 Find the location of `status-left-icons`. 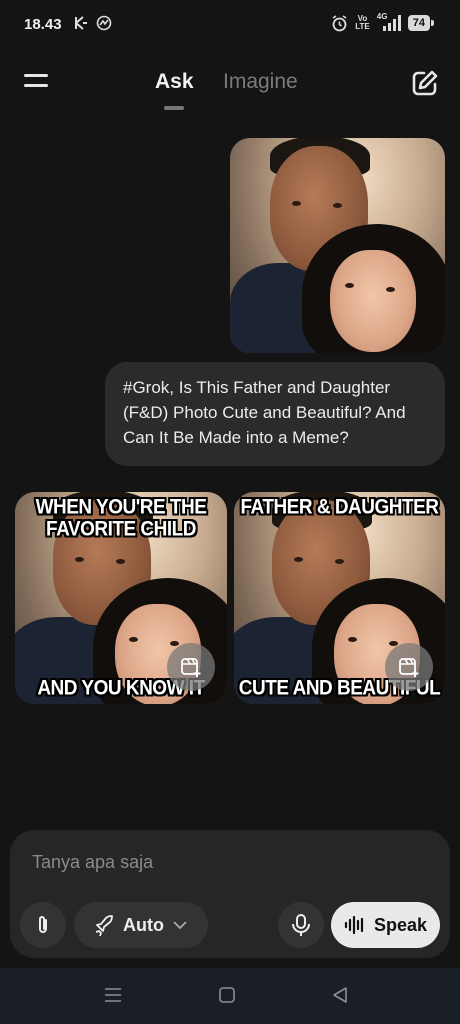

status-left-icons is located at coordinates (93, 23).